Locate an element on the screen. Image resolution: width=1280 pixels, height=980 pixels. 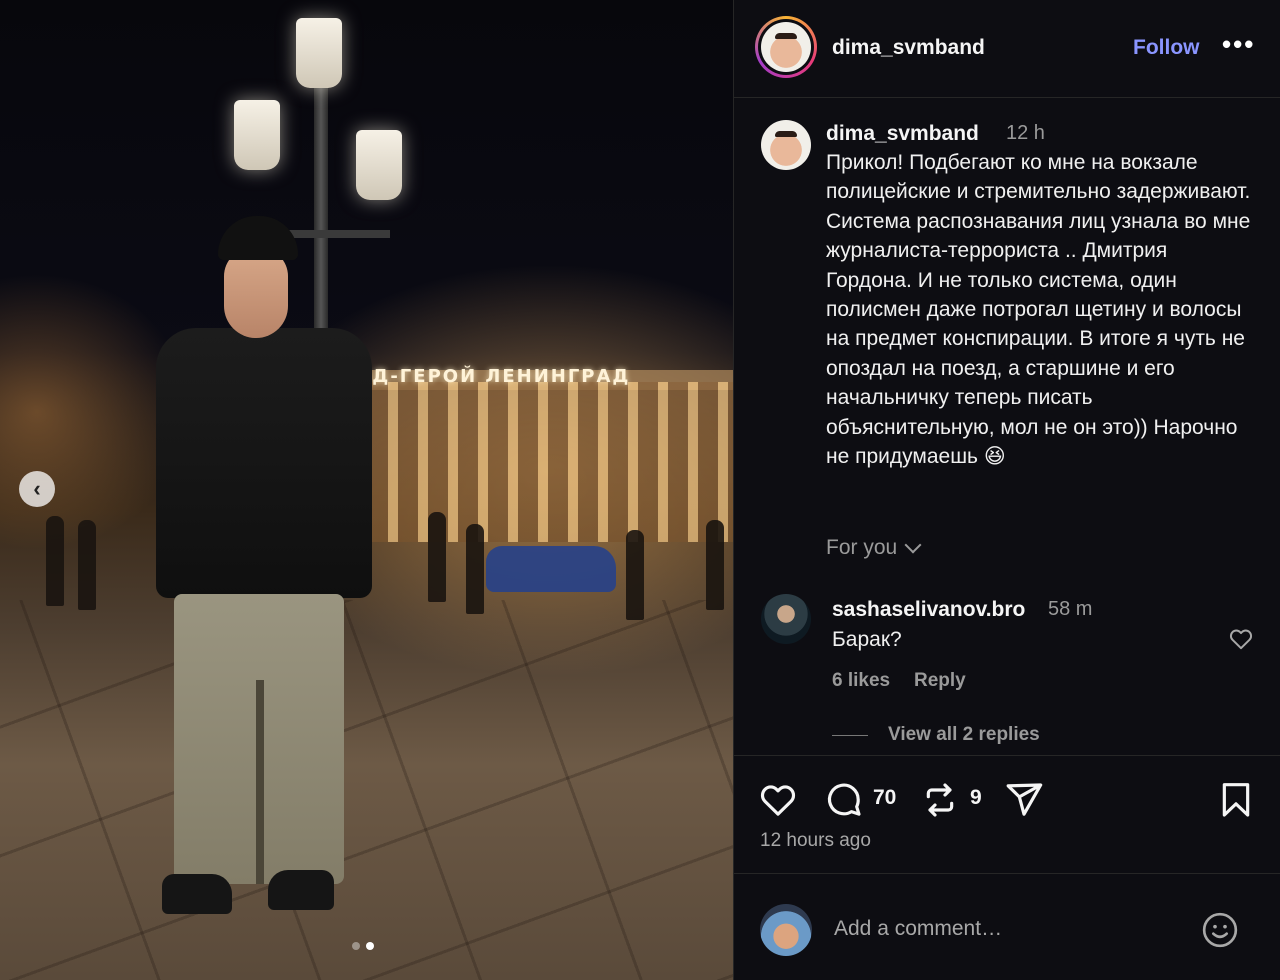
repost-icon is located at coordinates (940, 800).